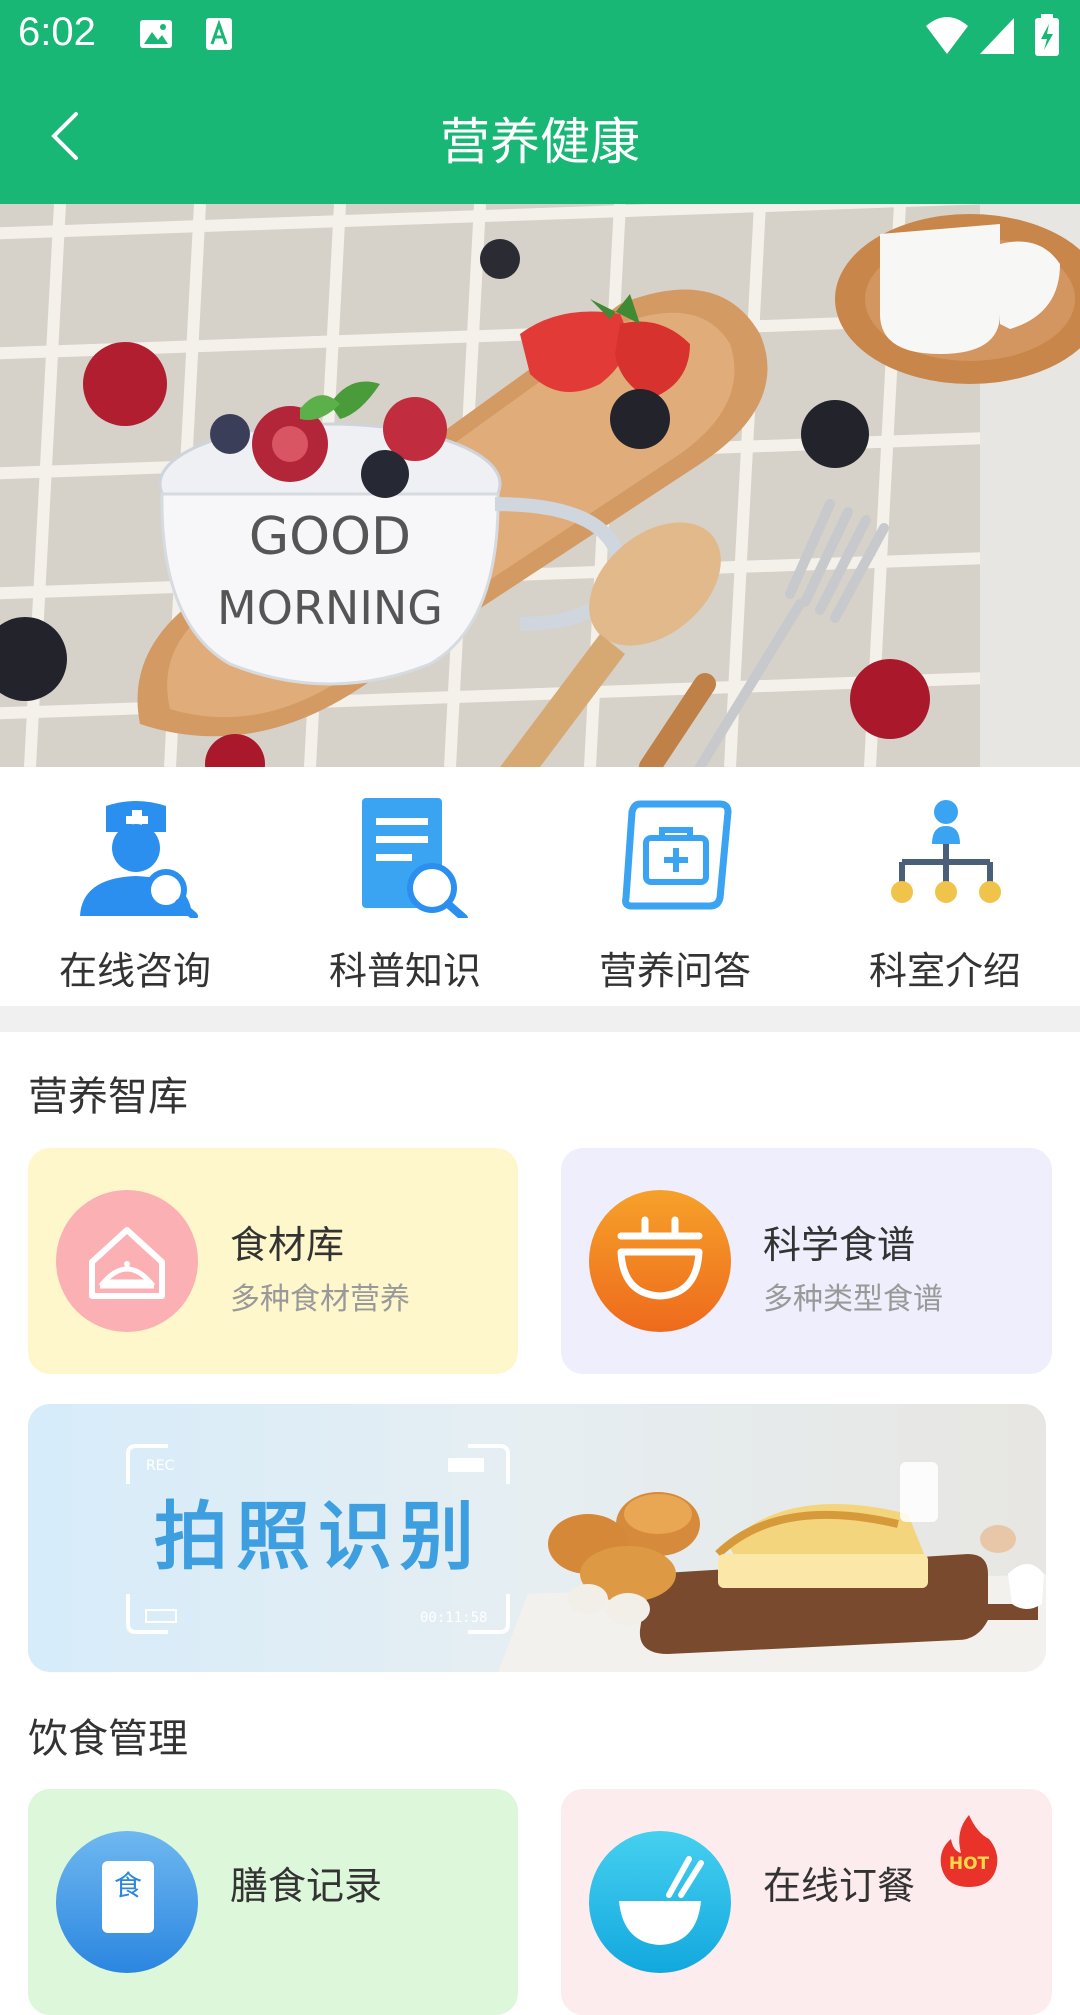 The image size is (1080, 2015). What do you see at coordinates (57, 32) in the screenshot?
I see `status-time: 6:02` at bounding box center [57, 32].